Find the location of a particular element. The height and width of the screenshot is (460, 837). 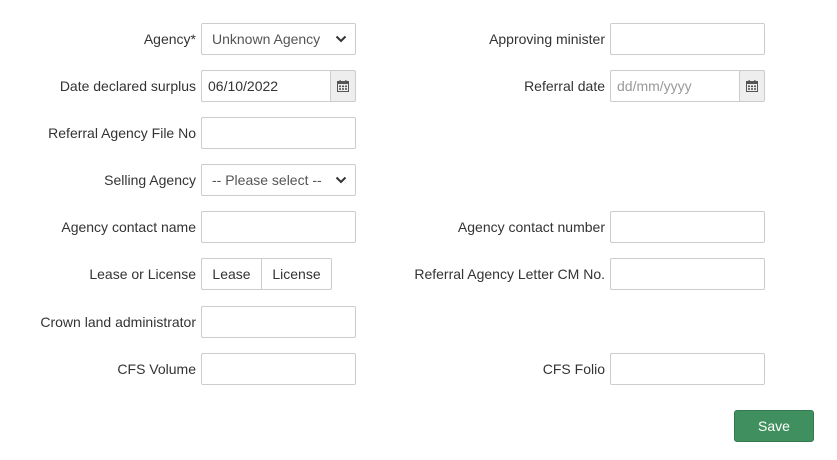

agency-select: Unknown Agency is located at coordinates (278, 39).